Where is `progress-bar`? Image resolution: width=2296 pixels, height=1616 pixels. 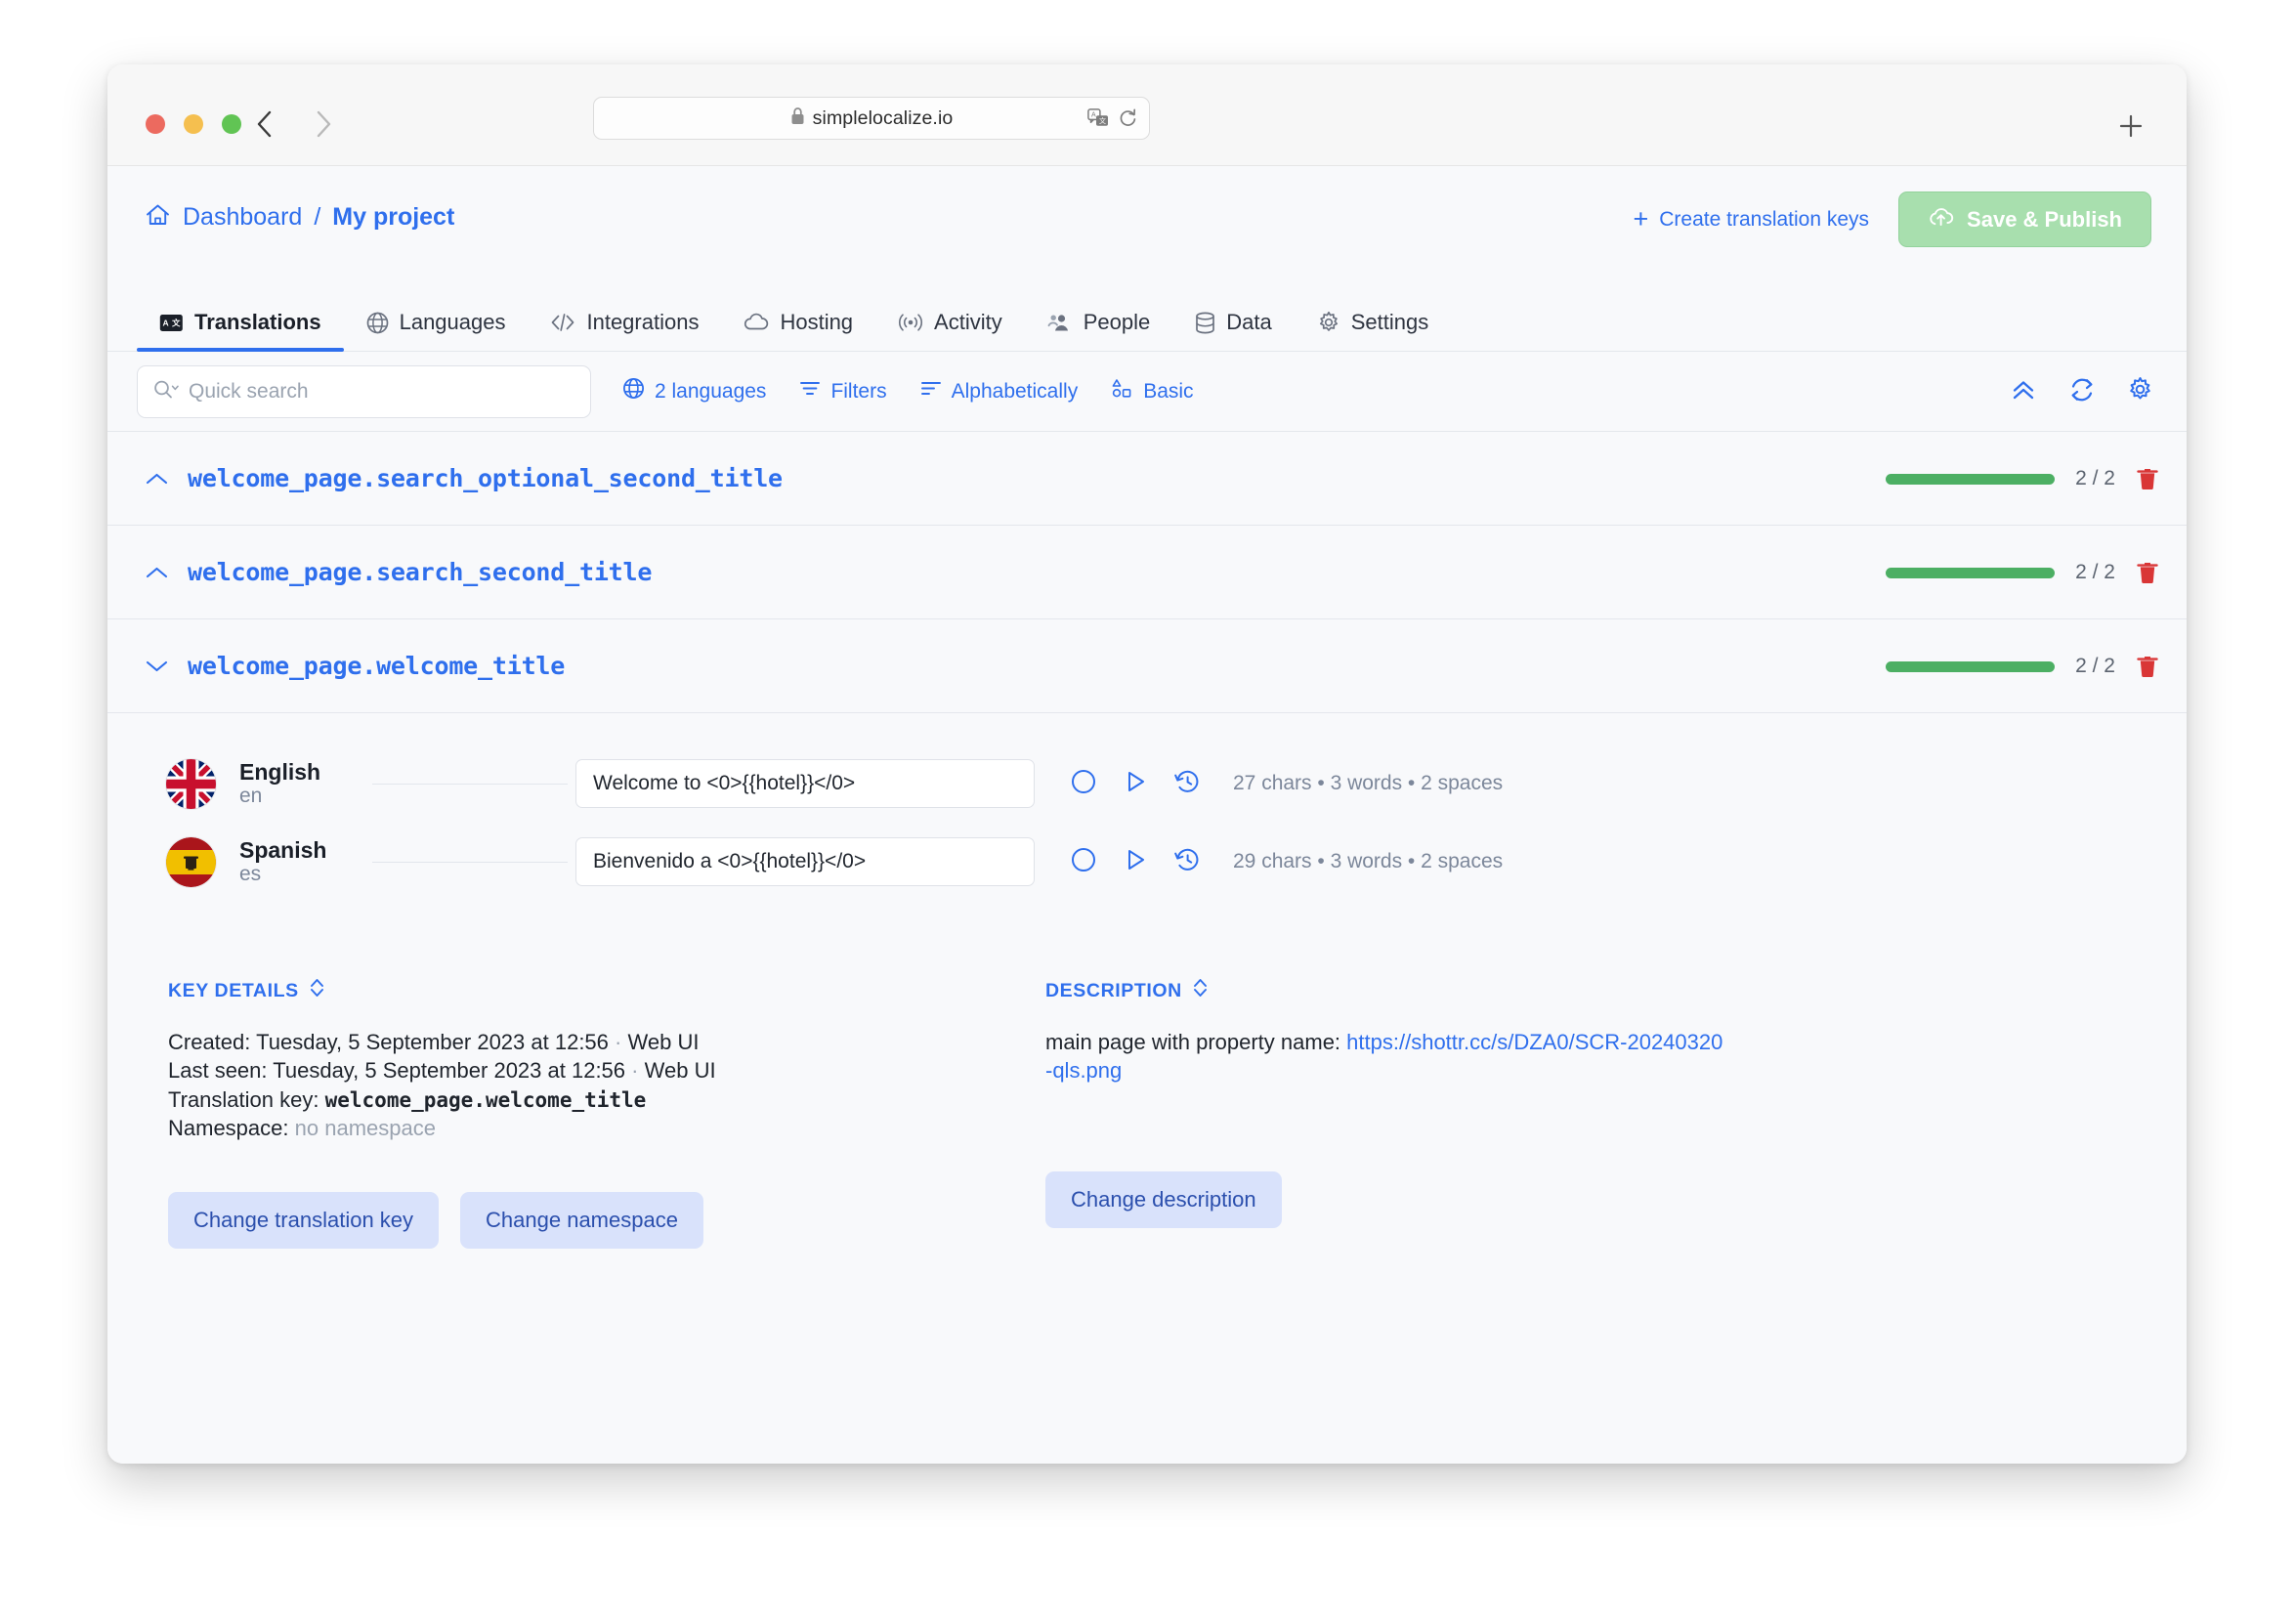 progress-bar is located at coordinates (1971, 479).